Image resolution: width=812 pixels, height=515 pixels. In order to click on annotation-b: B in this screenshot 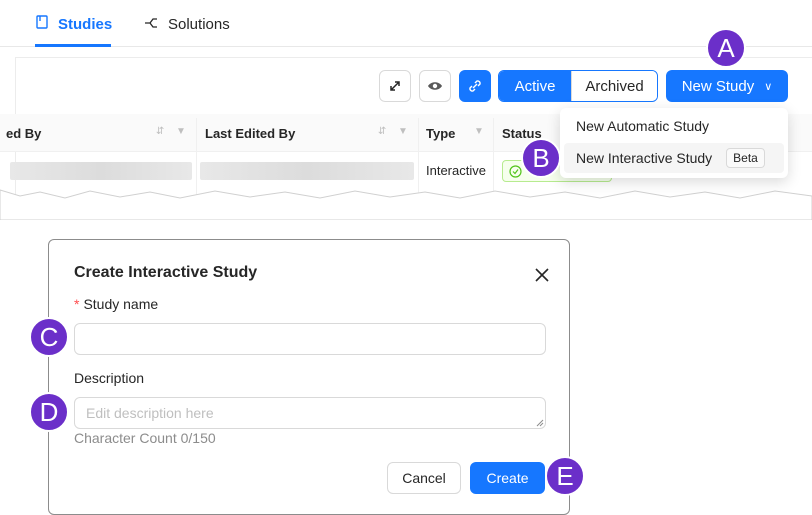, I will do `click(541, 158)`.